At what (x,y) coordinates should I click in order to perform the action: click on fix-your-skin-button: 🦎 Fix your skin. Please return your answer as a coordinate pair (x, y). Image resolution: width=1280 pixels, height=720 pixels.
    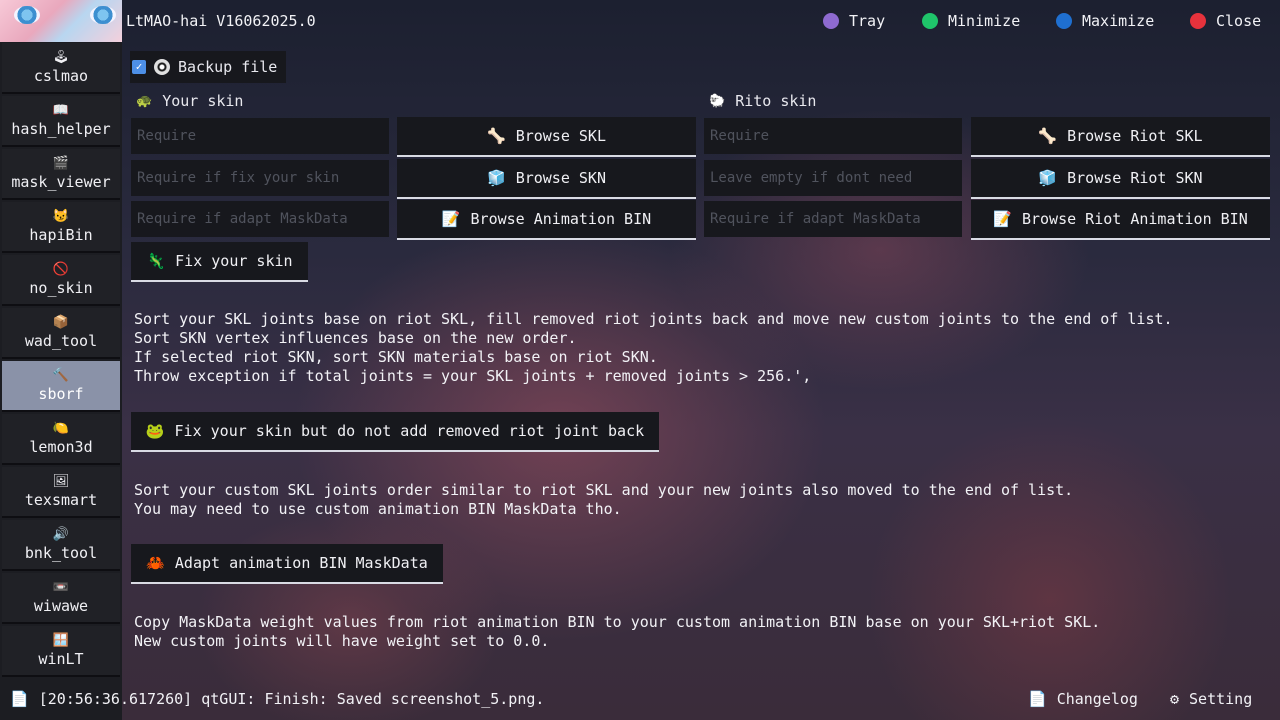
    Looking at the image, I should click on (219, 262).